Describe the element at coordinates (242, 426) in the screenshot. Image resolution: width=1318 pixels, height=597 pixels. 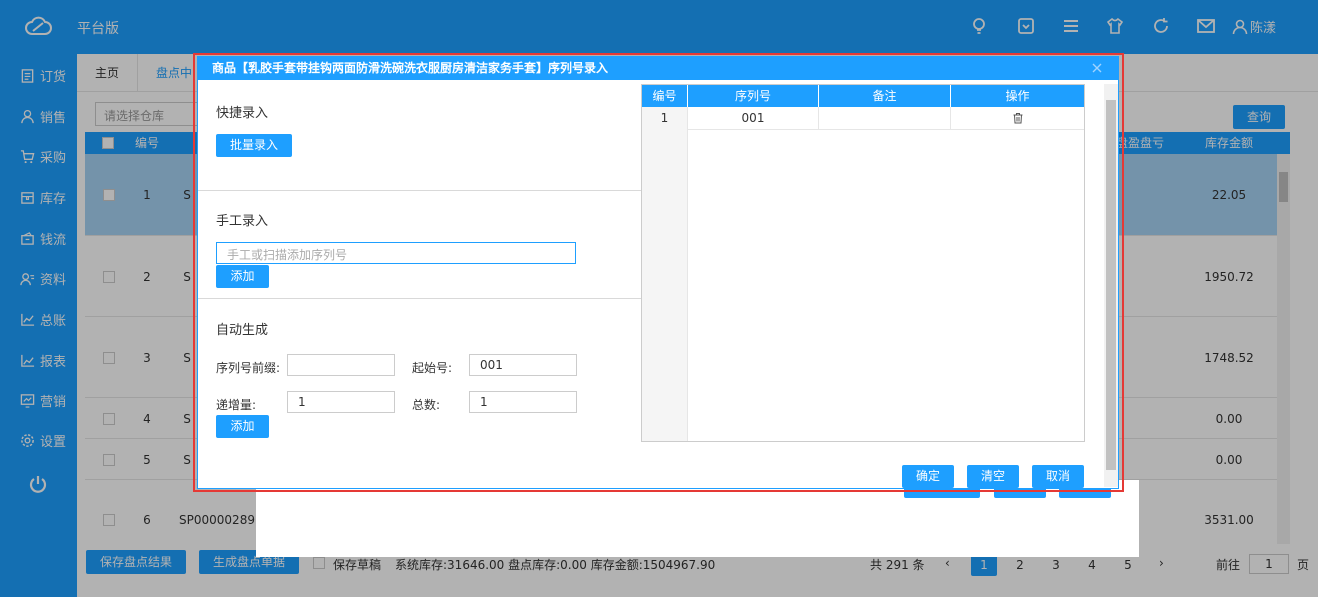
I see `add-auto-button: 添加` at that location.